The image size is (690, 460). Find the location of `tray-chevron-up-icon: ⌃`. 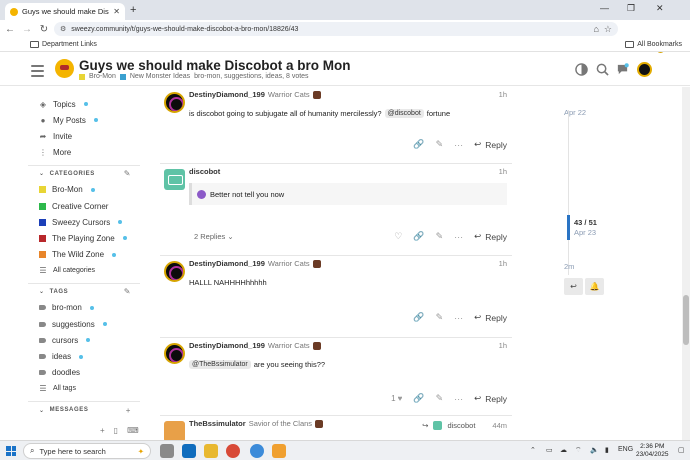

tray-chevron-up-icon: ⌃ is located at coordinates (533, 450).